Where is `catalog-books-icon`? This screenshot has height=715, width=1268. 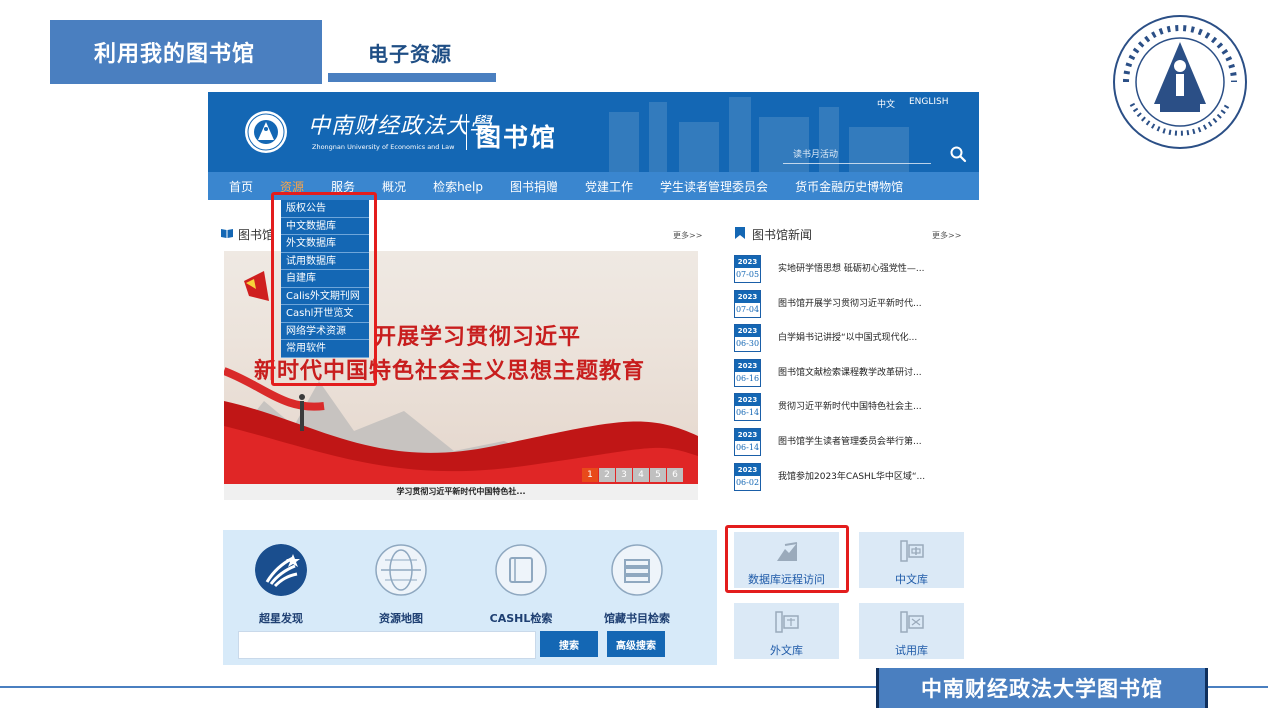
catalog-books-icon is located at coordinates (637, 570).